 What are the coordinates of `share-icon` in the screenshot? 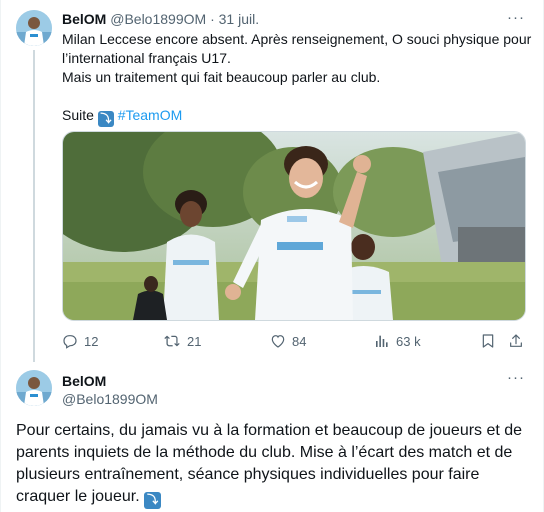 It's located at (516, 340).